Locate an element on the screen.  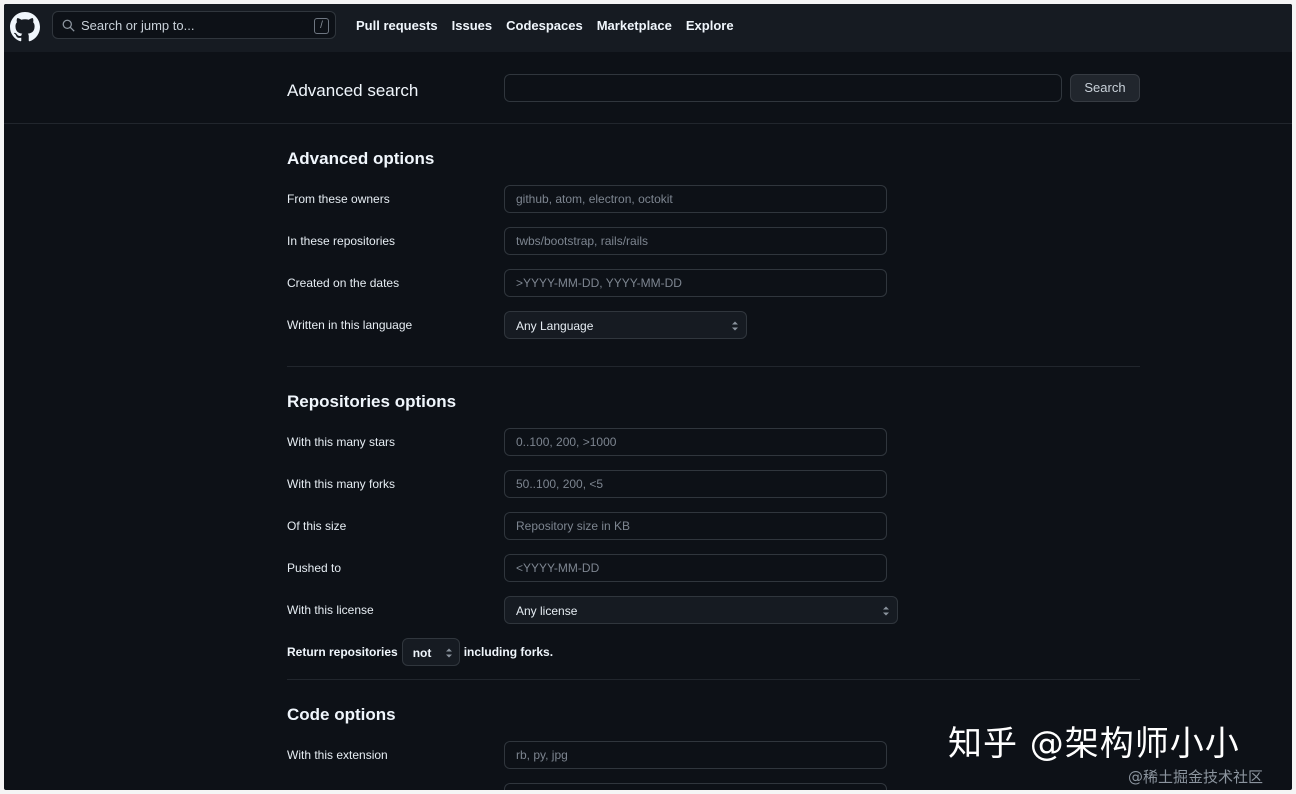
zhihu-watermark: 知乎 @架构师小小 is located at coordinates (1094, 744).